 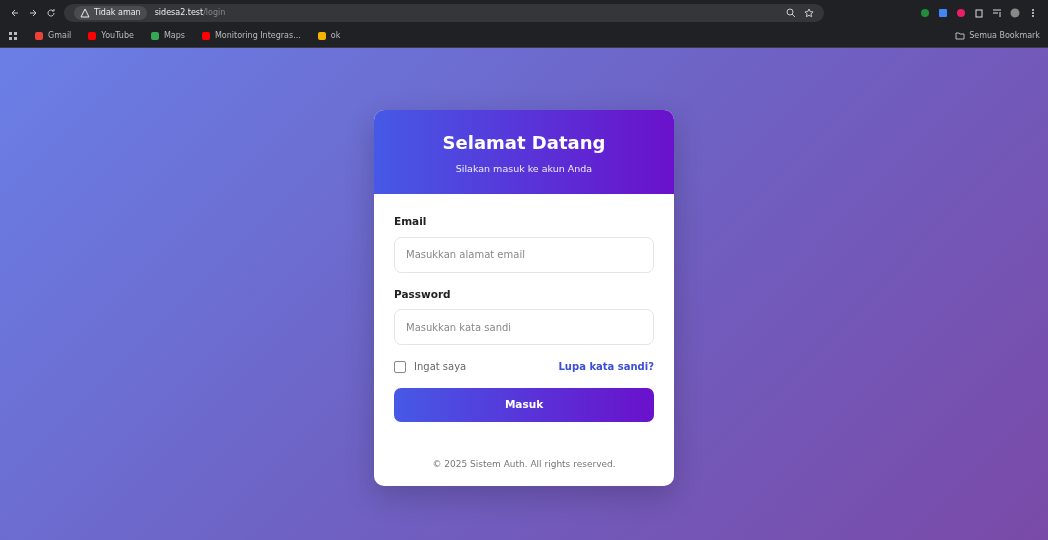 What do you see at coordinates (400, 366) in the screenshot?
I see `checkbox` at bounding box center [400, 366].